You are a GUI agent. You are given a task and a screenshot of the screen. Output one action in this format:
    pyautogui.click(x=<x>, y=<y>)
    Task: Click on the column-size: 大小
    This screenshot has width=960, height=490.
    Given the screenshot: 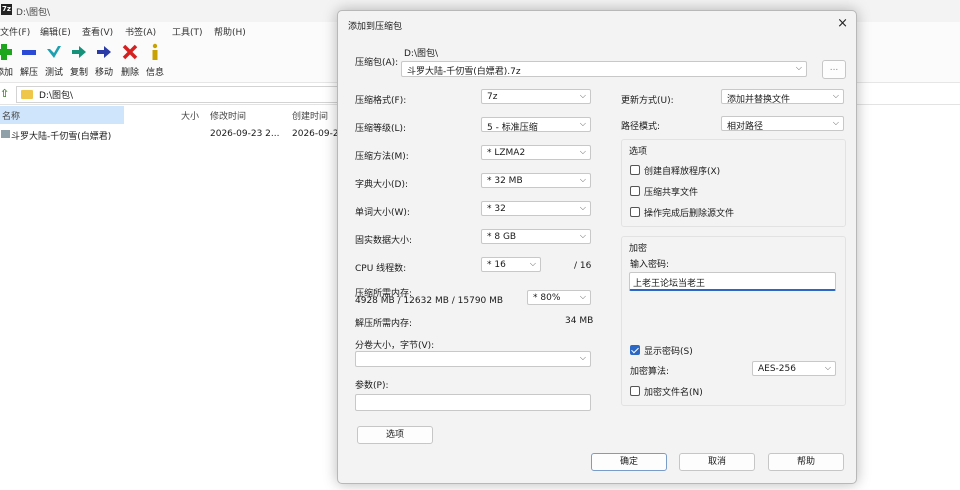 What is the action you would take?
    pyautogui.click(x=190, y=115)
    